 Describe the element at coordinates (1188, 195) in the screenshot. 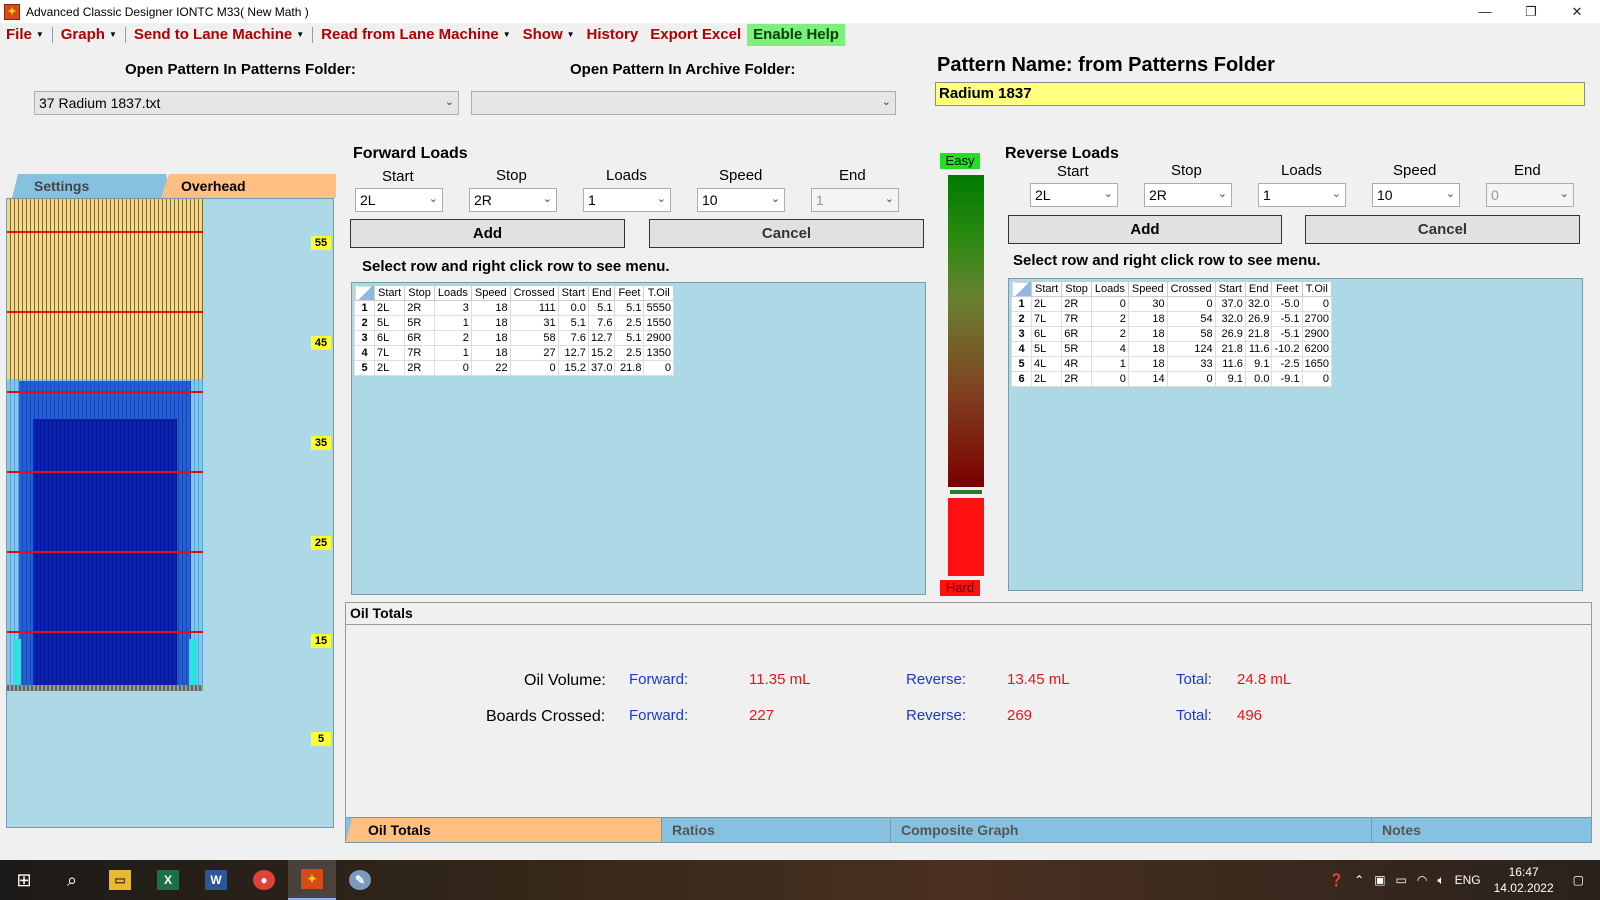

I see `reverse-stop-select: 2R ⌄` at that location.